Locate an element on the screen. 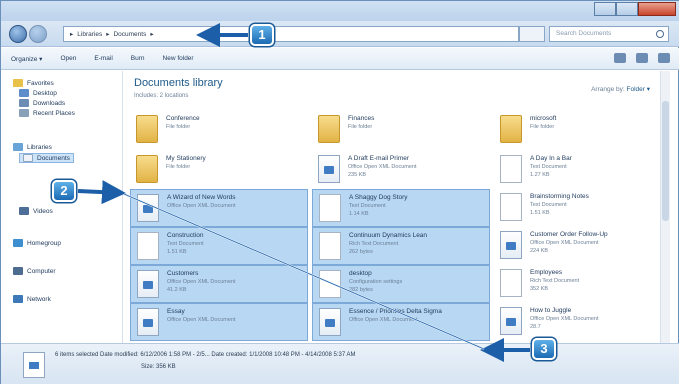 This screenshot has width=679, height=384. email-button: E-mail is located at coordinates (103, 58).